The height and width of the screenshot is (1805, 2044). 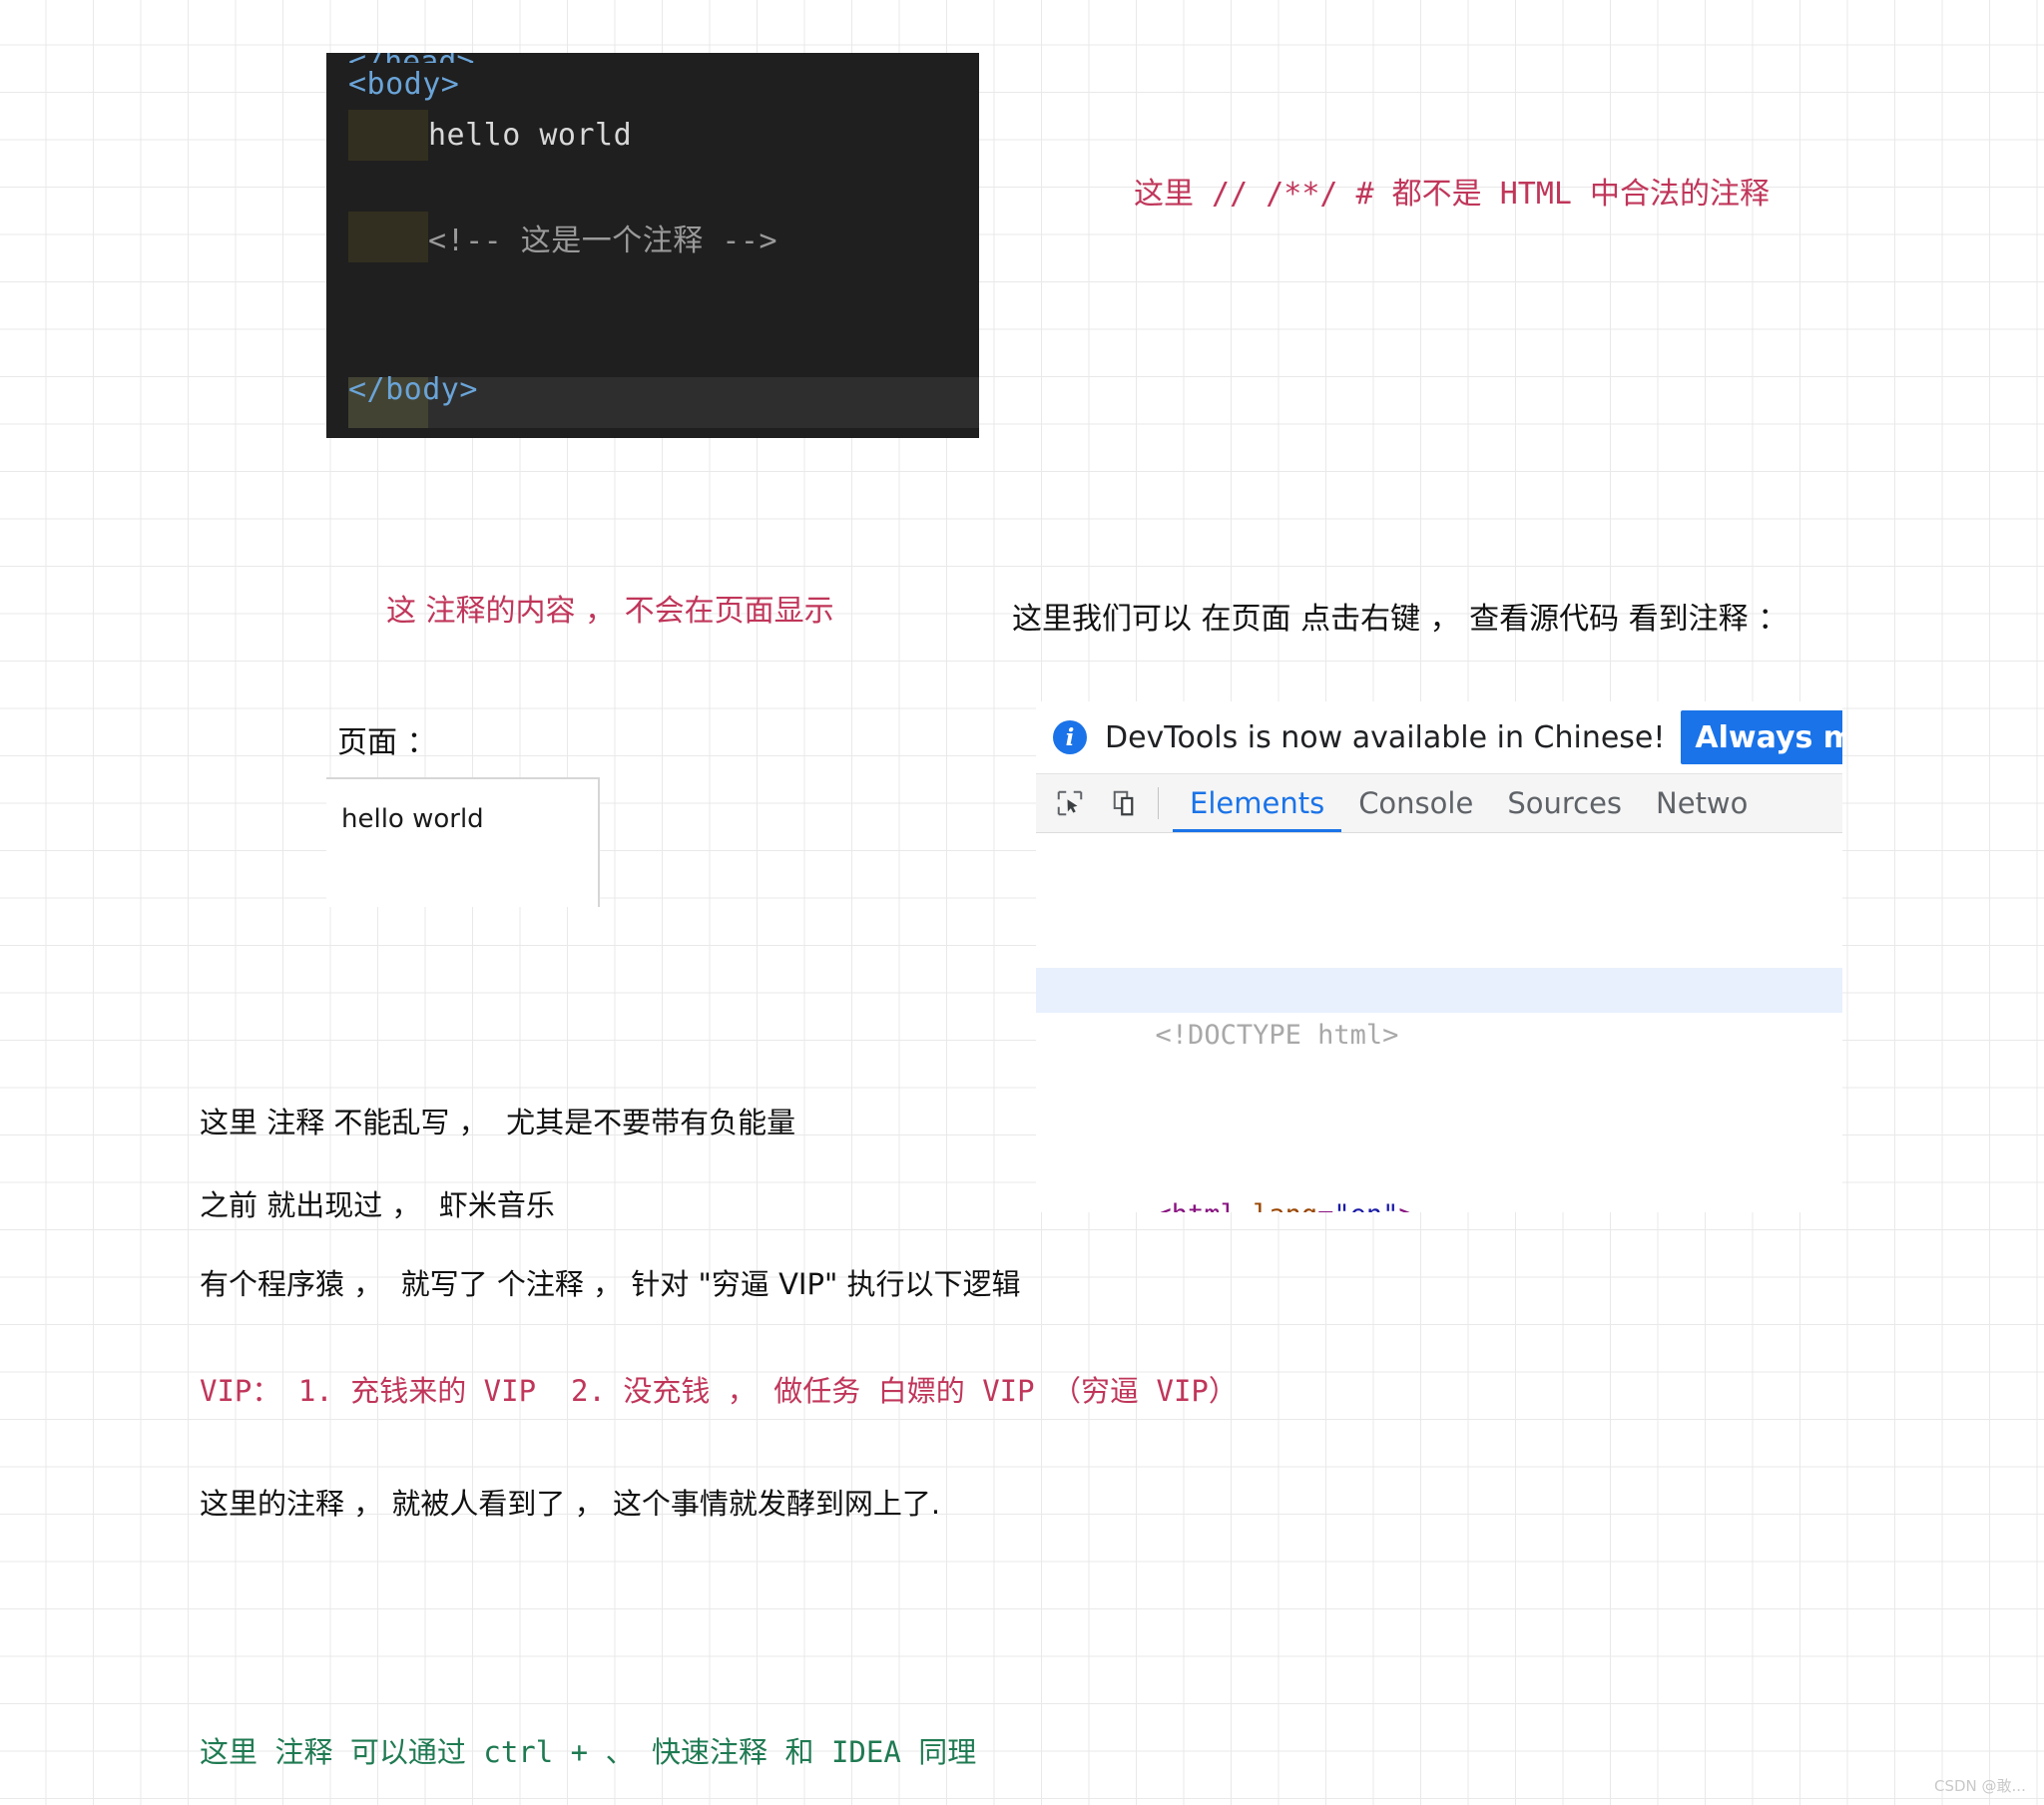 What do you see at coordinates (1400, 619) in the screenshot?
I see `note-view-source-instruction: 这里我们可以 在页面 点击右键 ， 查看源代码 看到注释 ：` at bounding box center [1400, 619].